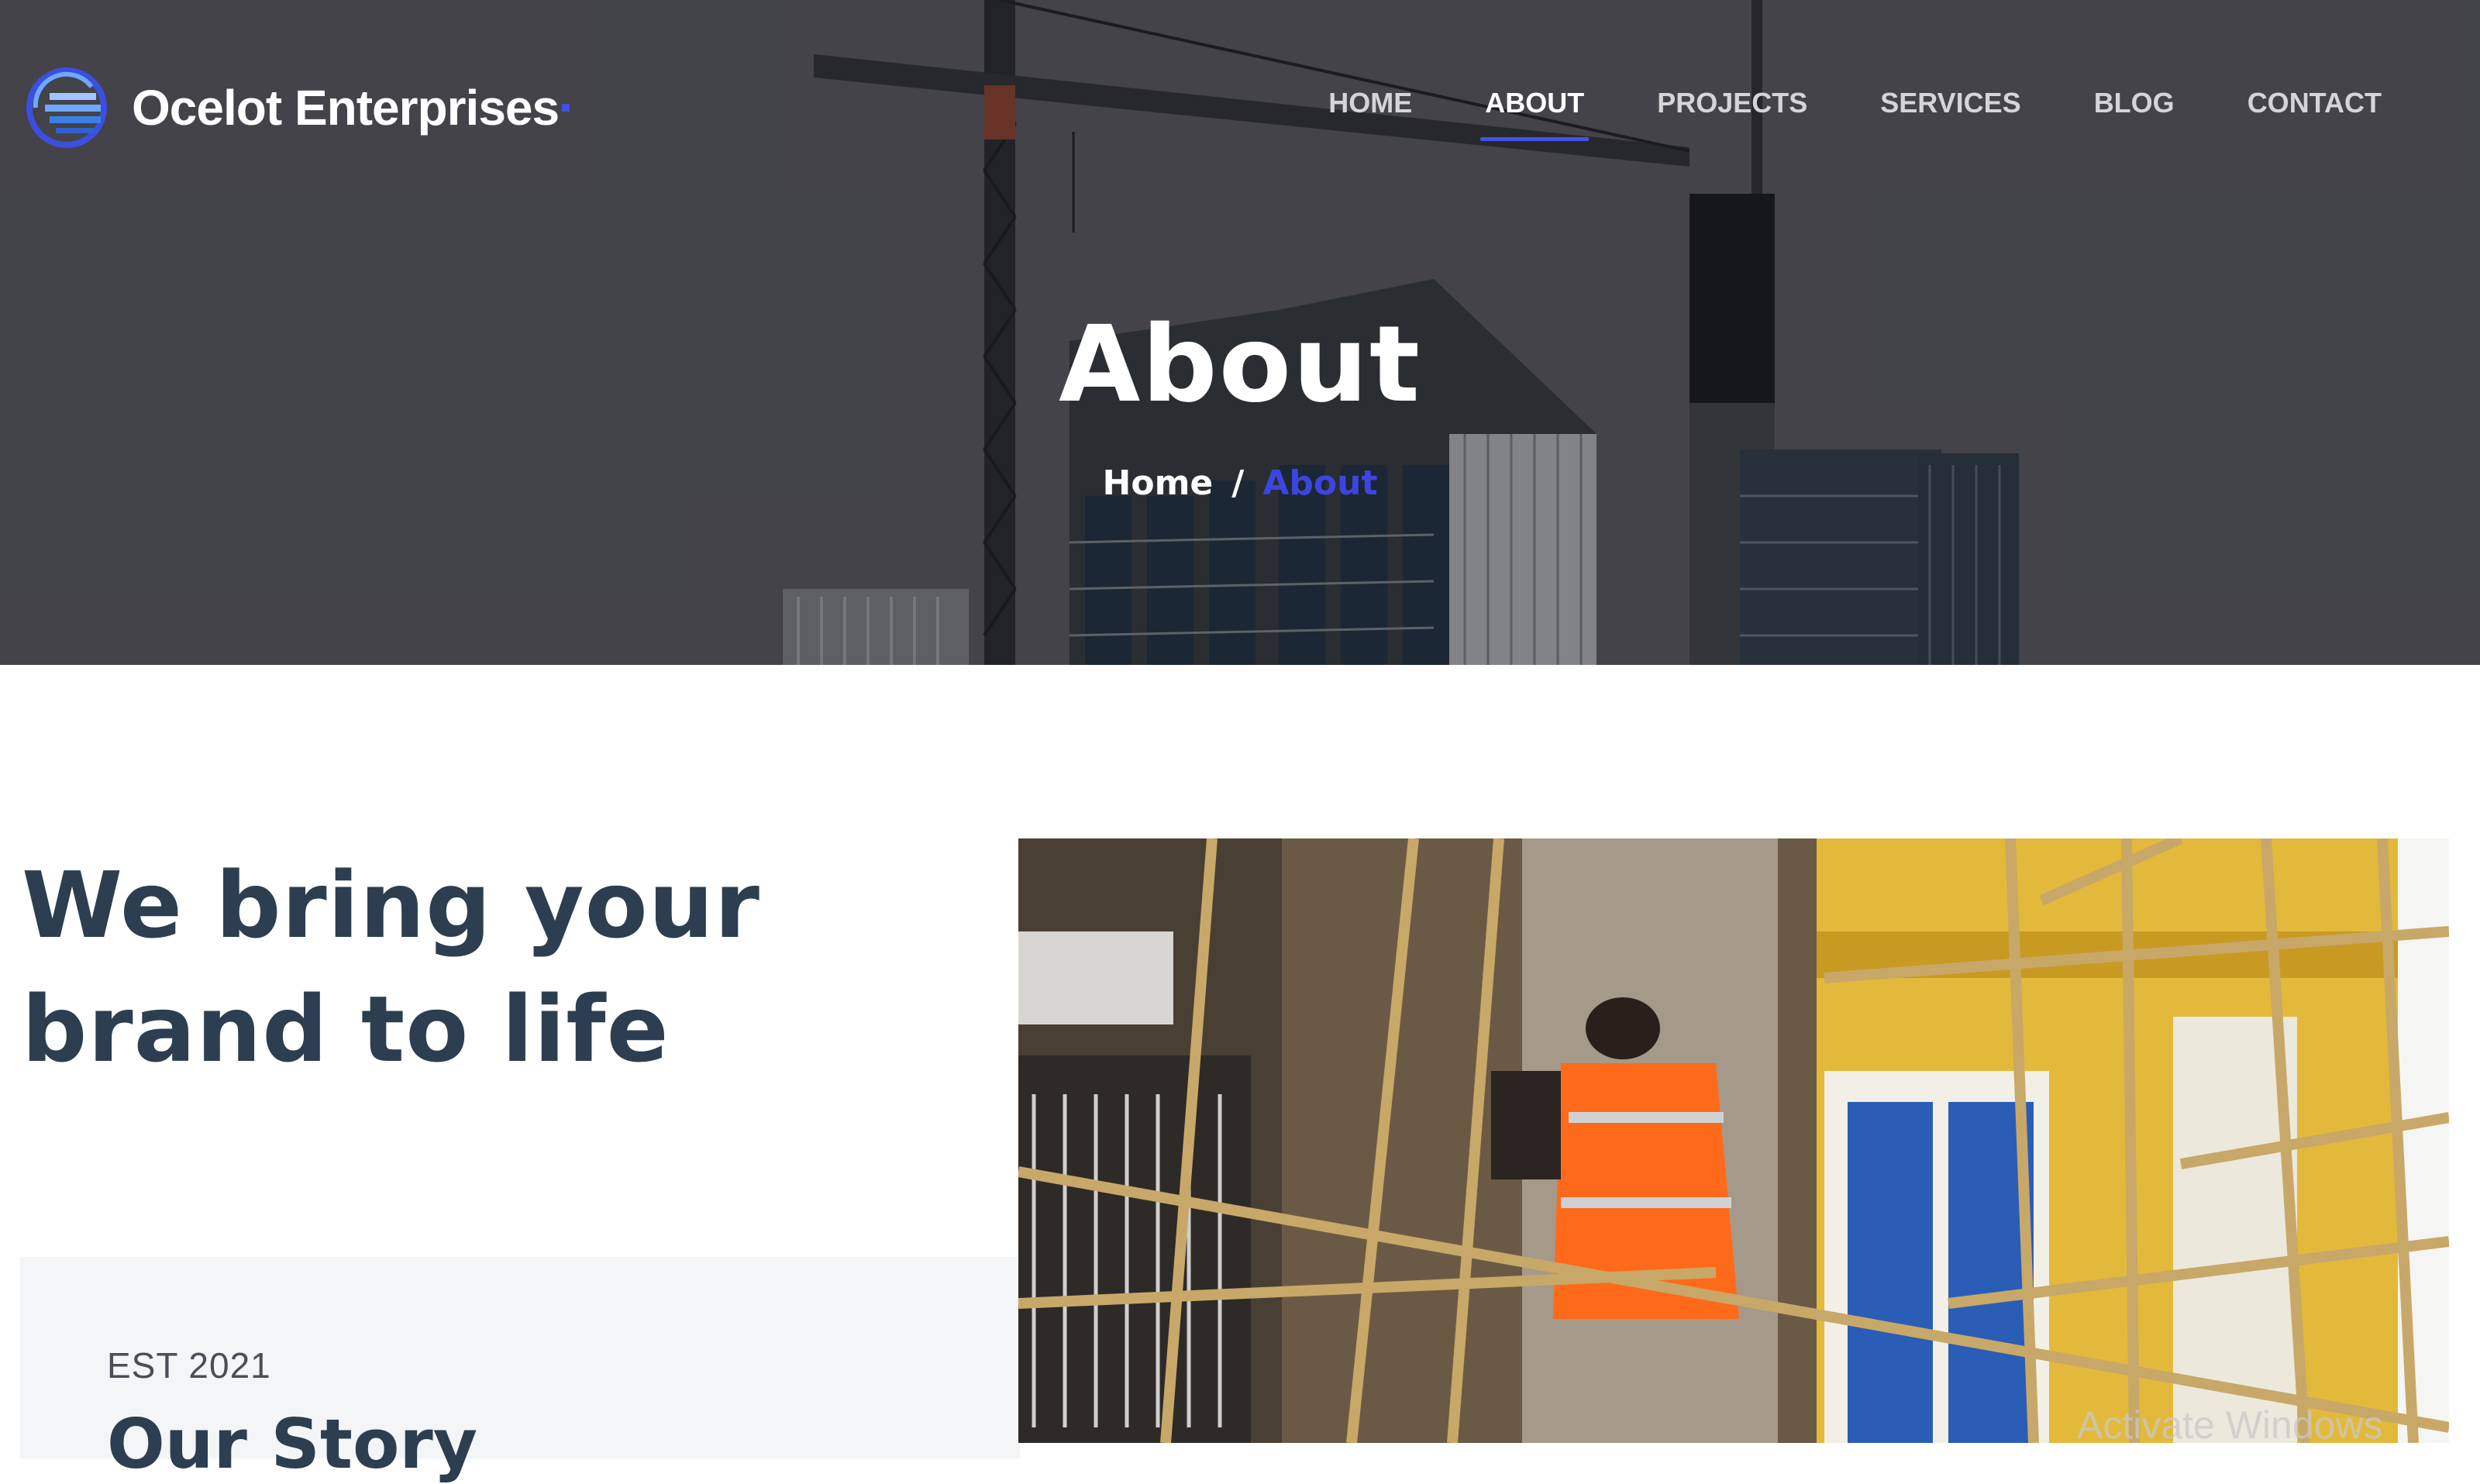 The width and height of the screenshot is (2480, 1484). I want to click on breadcrumb: Home / About, so click(1240, 483).